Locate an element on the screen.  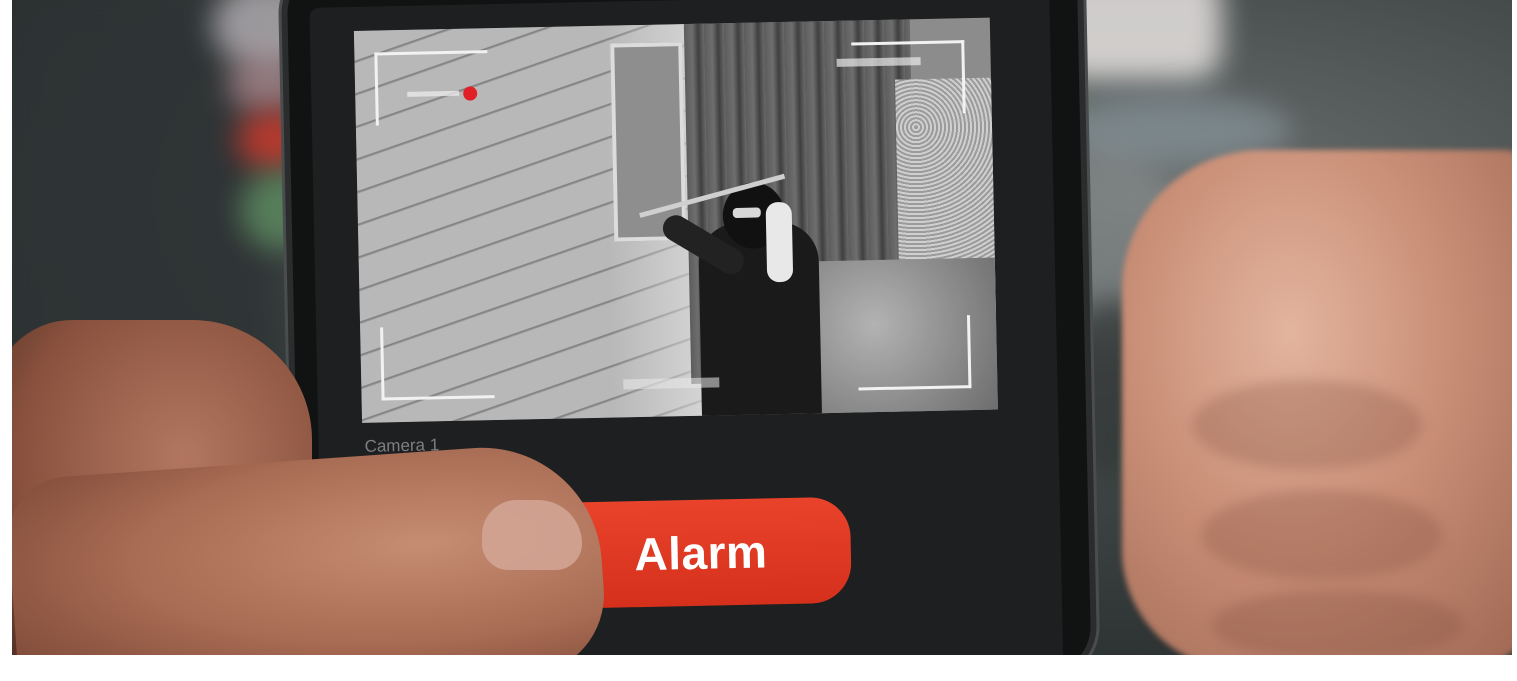
intruder-arm-raised is located at coordinates (779, 242).